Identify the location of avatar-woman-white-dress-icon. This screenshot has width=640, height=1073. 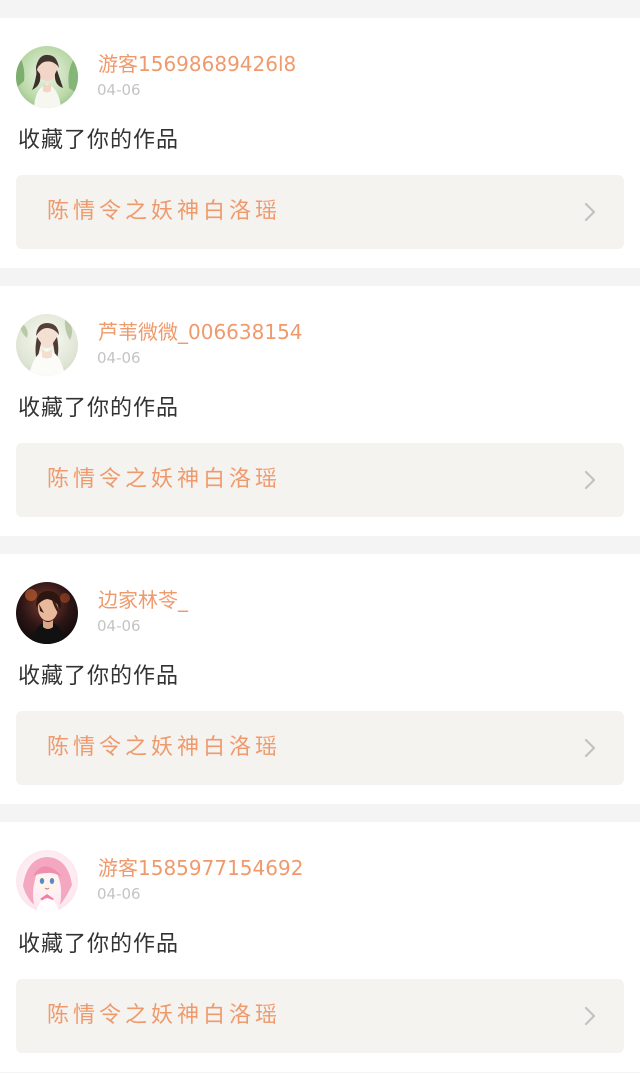
(47, 345).